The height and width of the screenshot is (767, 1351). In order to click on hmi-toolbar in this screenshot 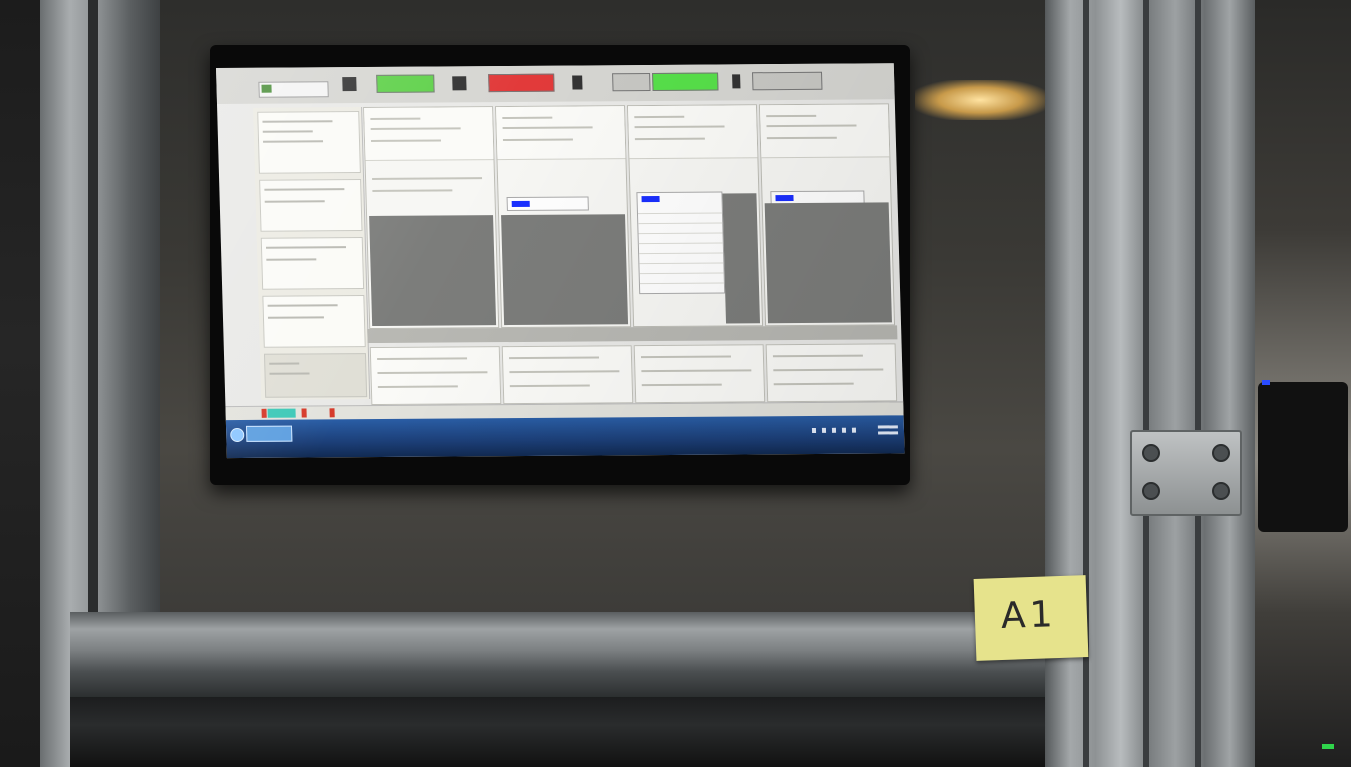, I will do `click(555, 84)`.